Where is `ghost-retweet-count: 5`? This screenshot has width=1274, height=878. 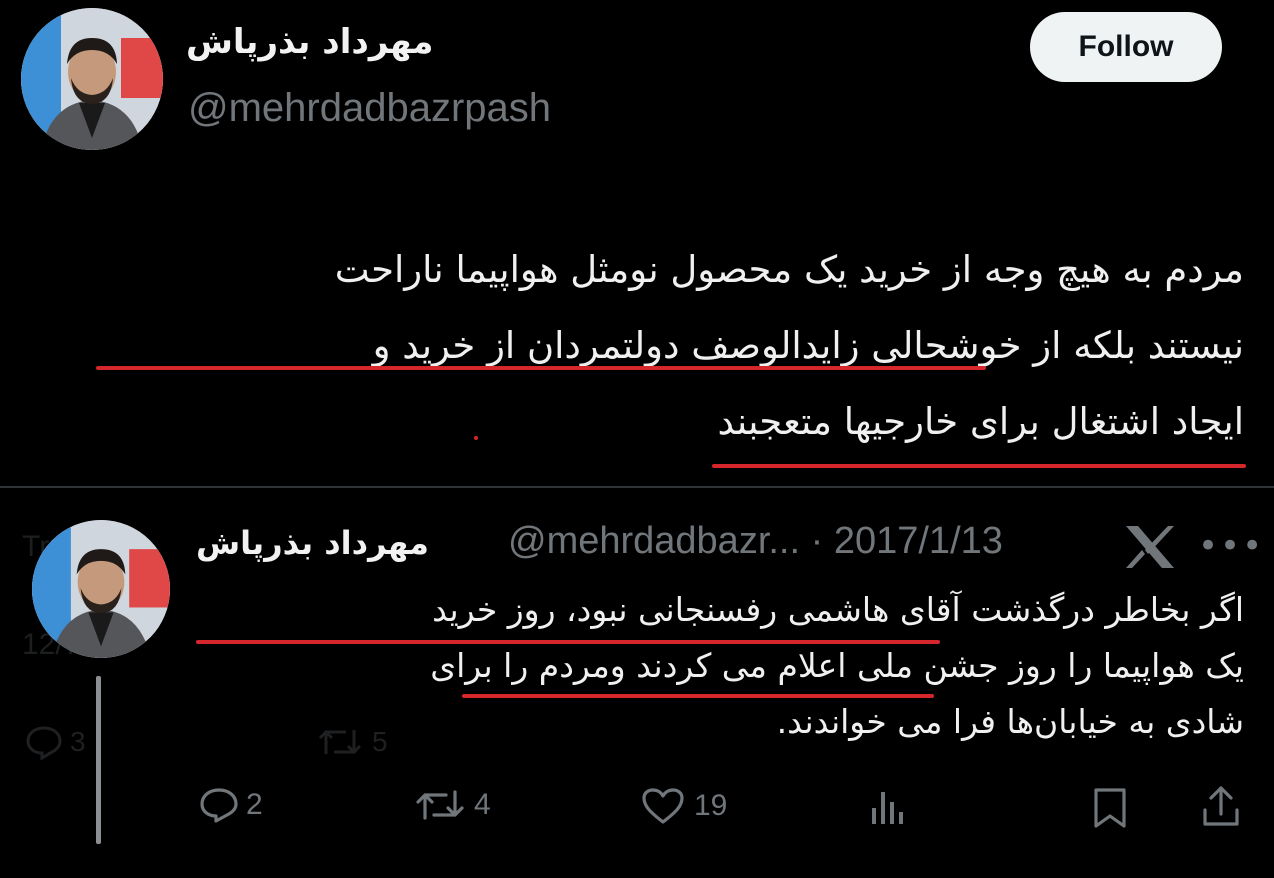 ghost-retweet-count: 5 is located at coordinates (380, 741).